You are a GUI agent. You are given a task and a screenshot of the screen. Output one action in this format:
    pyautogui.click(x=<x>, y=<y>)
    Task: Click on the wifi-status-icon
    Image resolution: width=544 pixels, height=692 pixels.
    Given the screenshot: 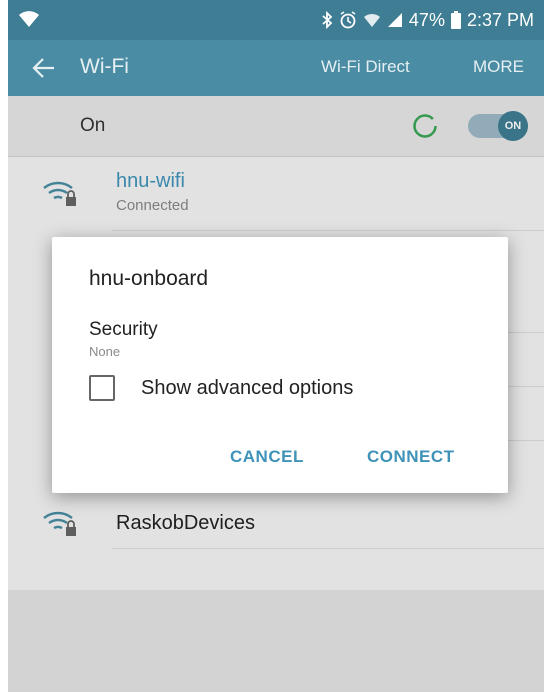 What is the action you would take?
    pyautogui.click(x=372, y=20)
    